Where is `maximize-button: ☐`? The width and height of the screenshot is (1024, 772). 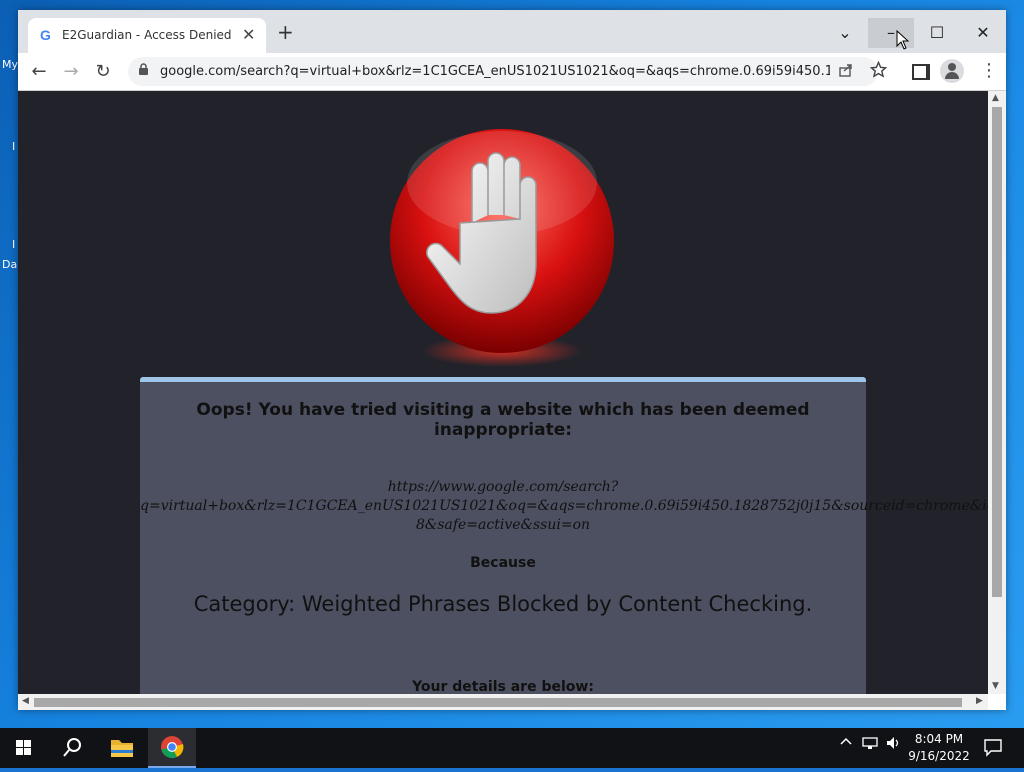 maximize-button: ☐ is located at coordinates (937, 33).